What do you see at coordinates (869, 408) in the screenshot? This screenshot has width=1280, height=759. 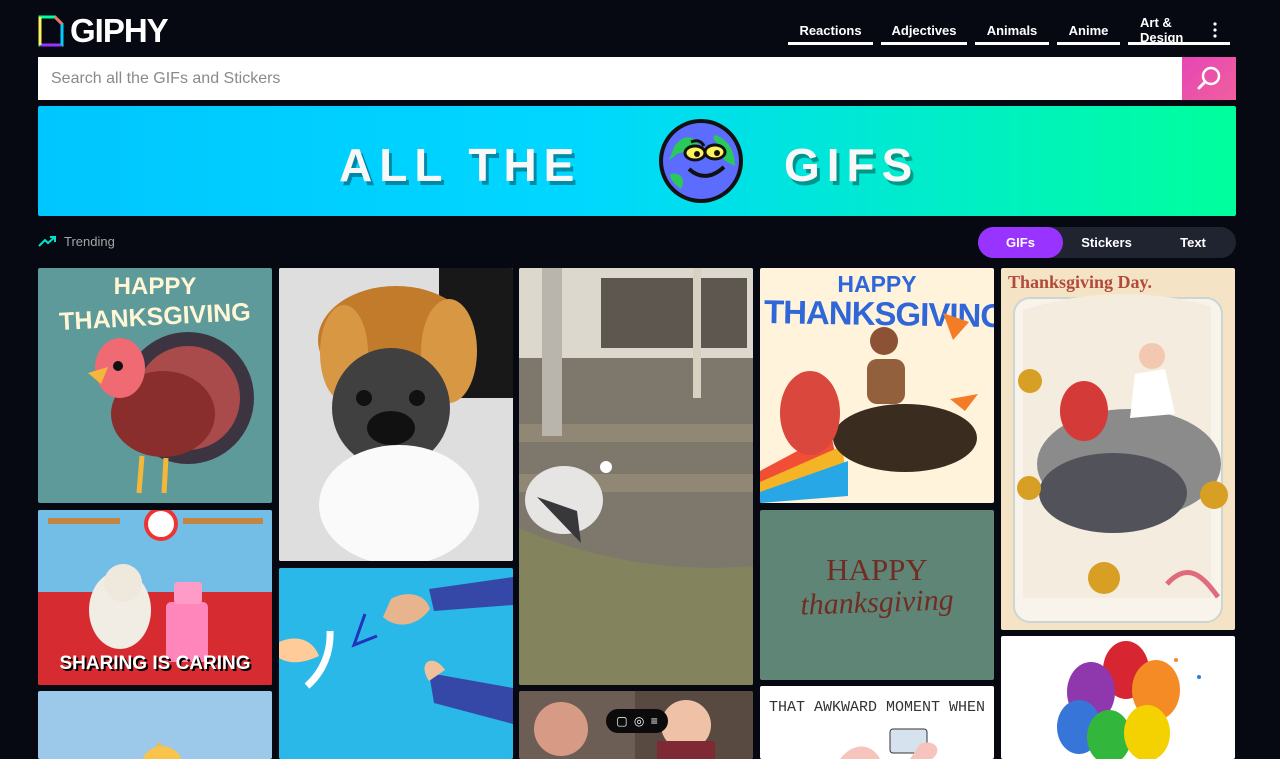 I see `turkey-rider-illustration` at bounding box center [869, 408].